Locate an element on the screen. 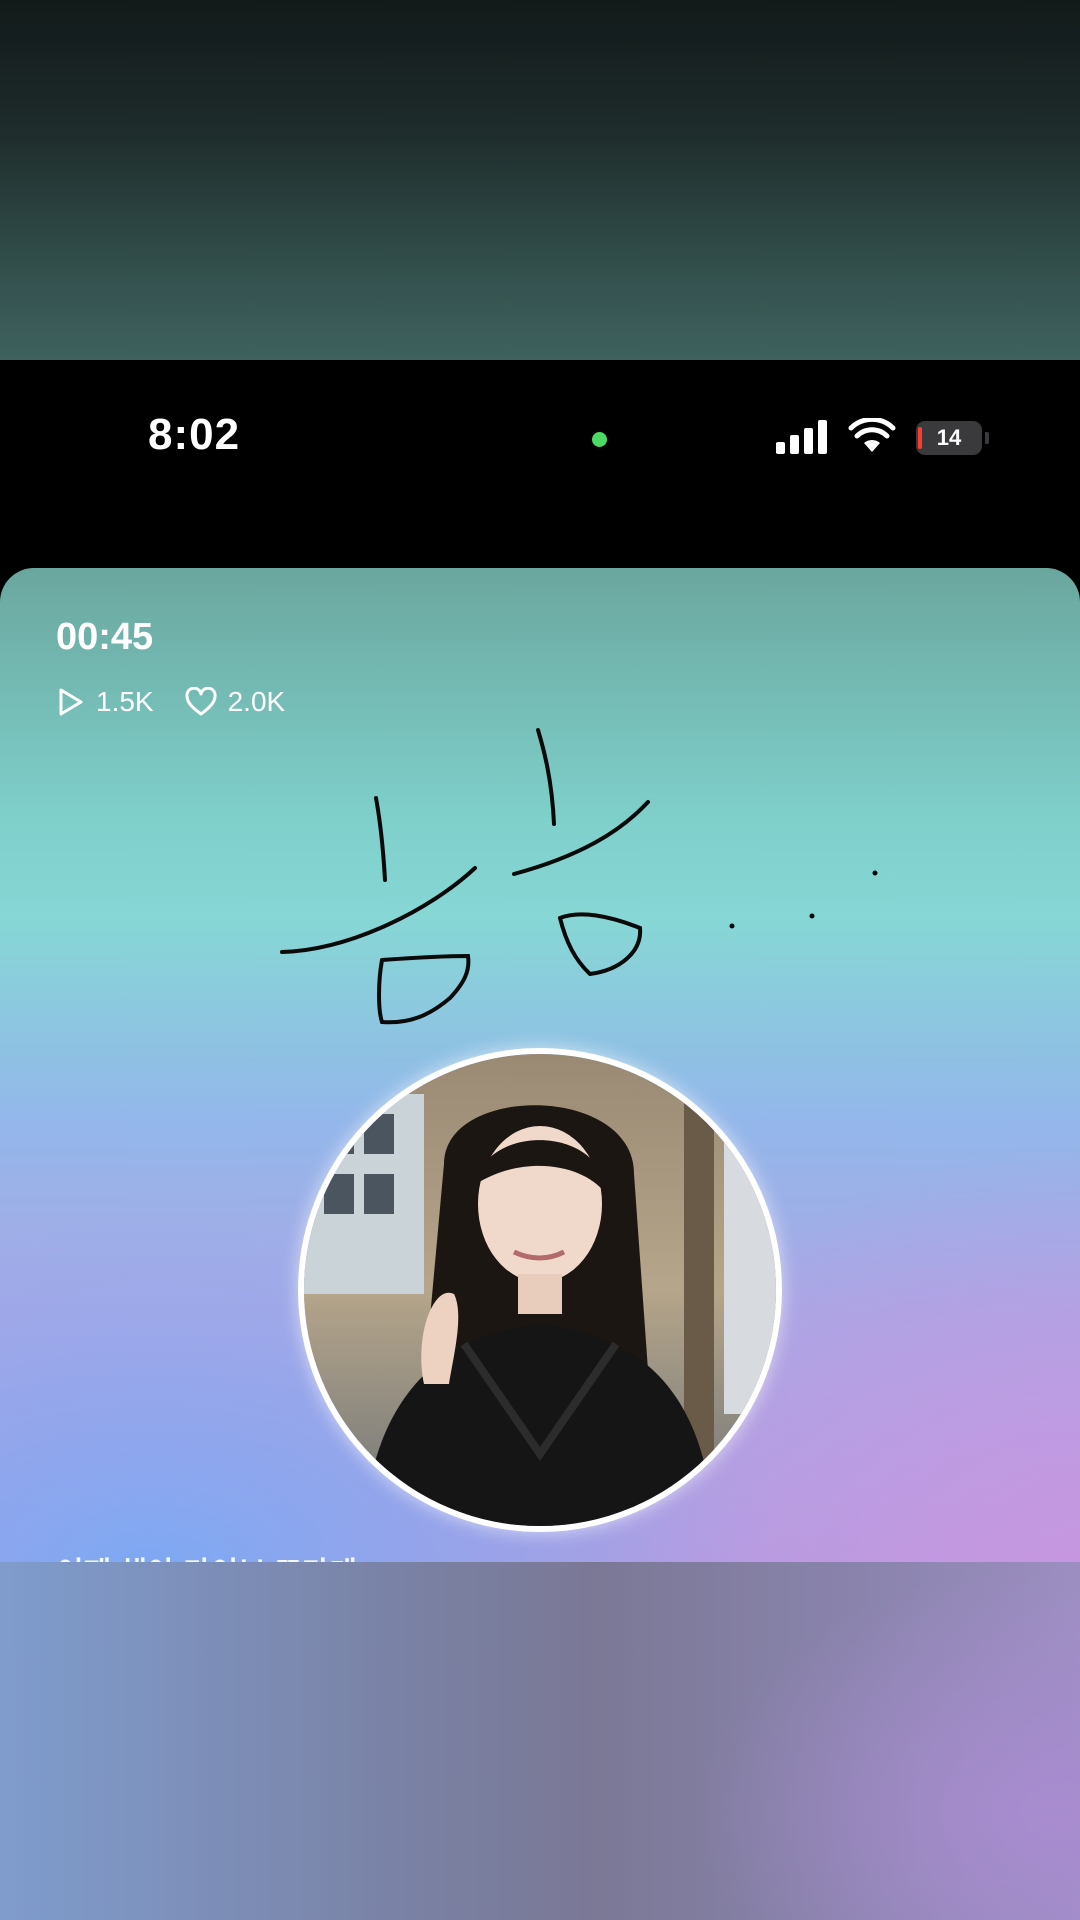  like-count-value: 2.0K is located at coordinates (256, 701).